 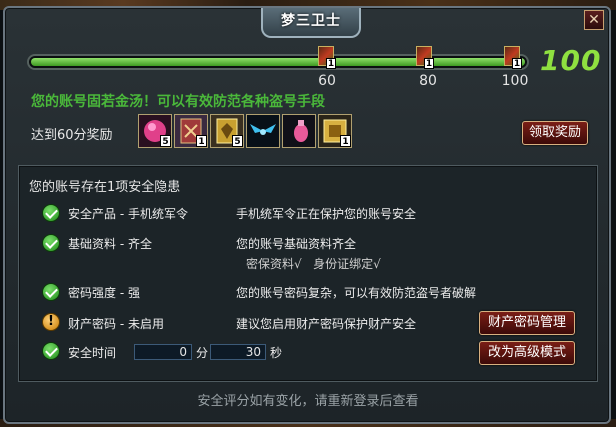 I want to click on milestone-label-100: 100, so click(x=515, y=81).